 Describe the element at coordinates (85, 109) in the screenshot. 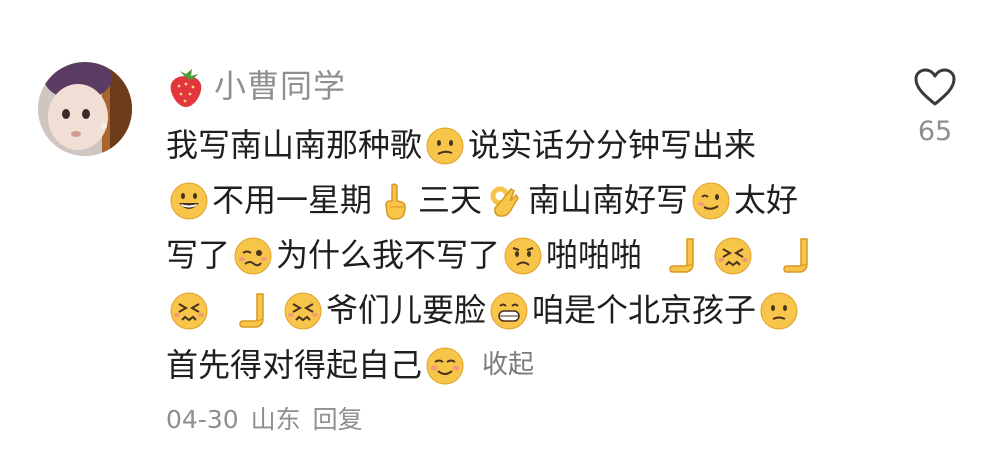

I see `avatar` at that location.